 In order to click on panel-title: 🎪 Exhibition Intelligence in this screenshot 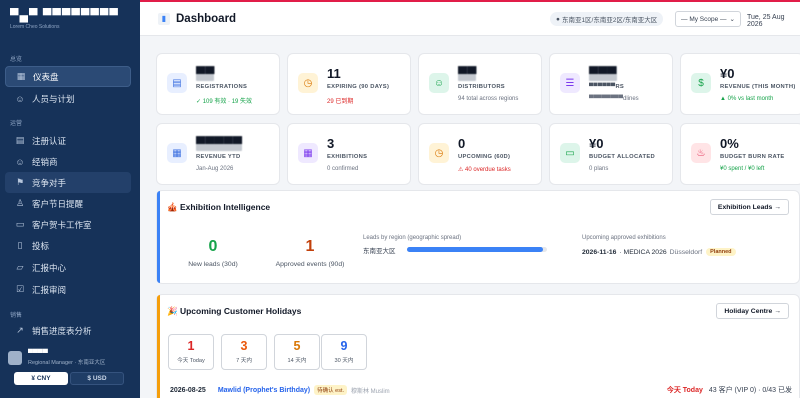, I will do `click(219, 207)`.